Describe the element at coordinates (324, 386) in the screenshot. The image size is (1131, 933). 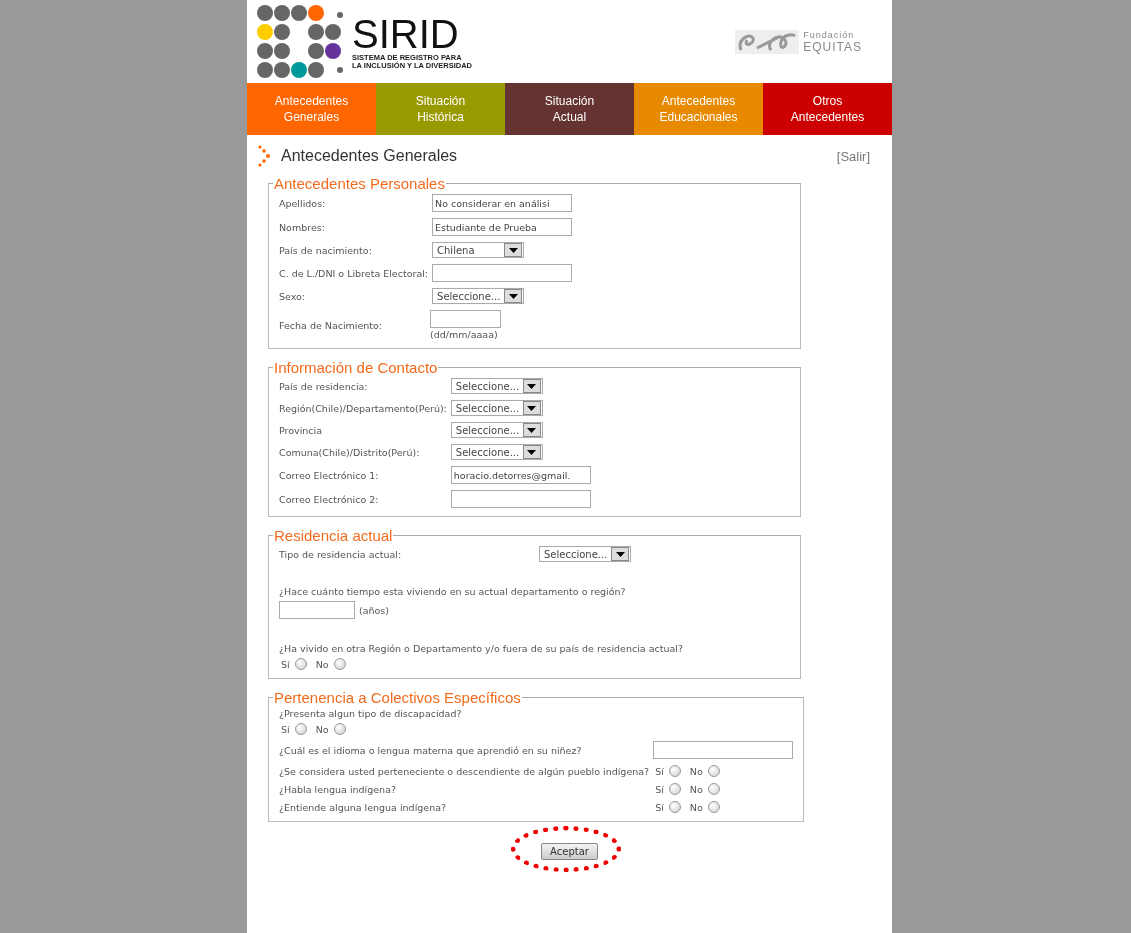
I see `field-label: País de residencia:` at that location.